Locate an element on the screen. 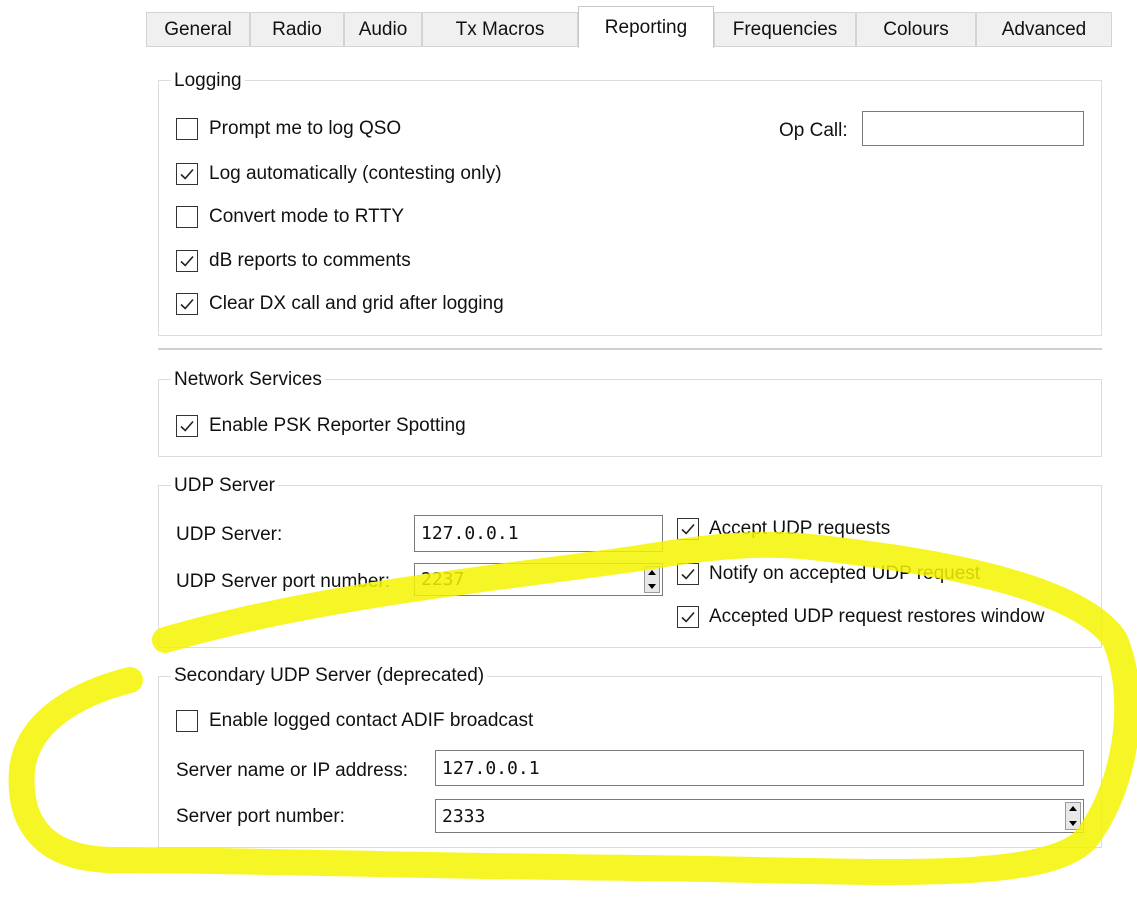 The width and height of the screenshot is (1137, 900). adif-broadcast-checkbox is located at coordinates (187, 721).